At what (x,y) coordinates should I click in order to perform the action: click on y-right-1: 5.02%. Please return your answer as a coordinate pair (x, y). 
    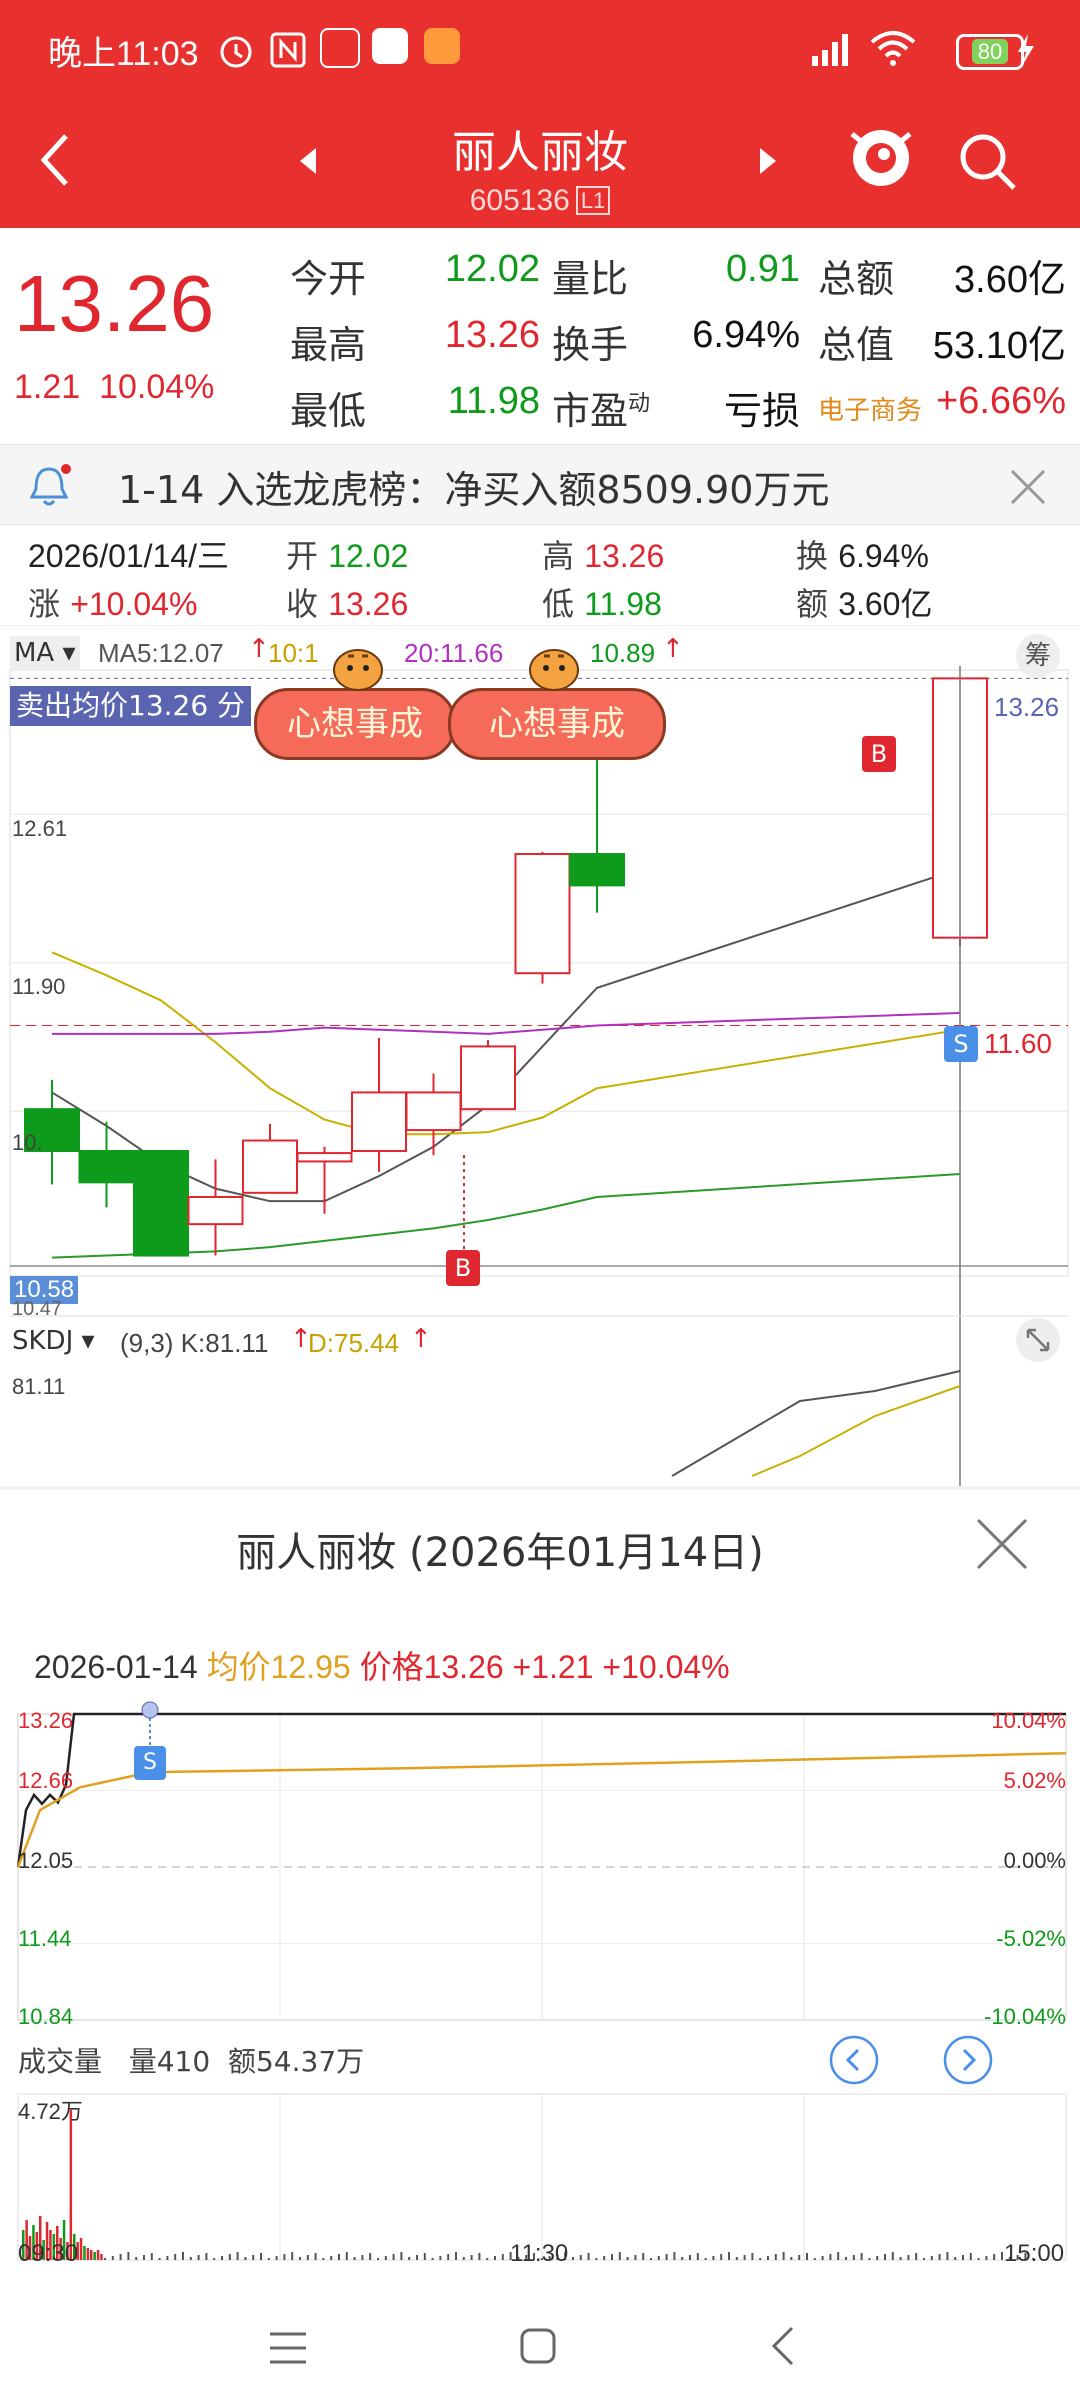
    Looking at the image, I should click on (1034, 1780).